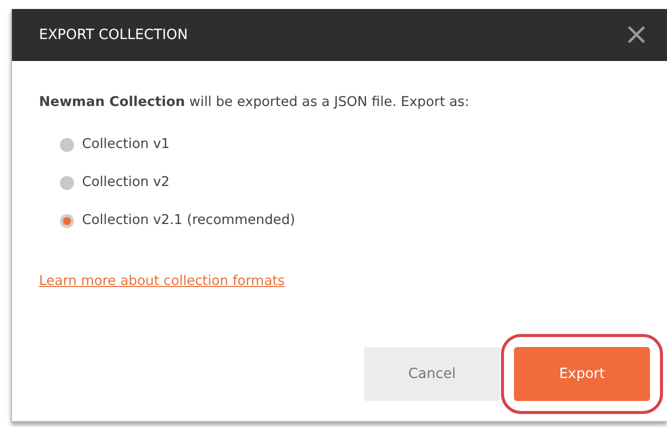 The image size is (667, 427). I want to click on option-label: Collection v2.1 (recommended), so click(189, 220).